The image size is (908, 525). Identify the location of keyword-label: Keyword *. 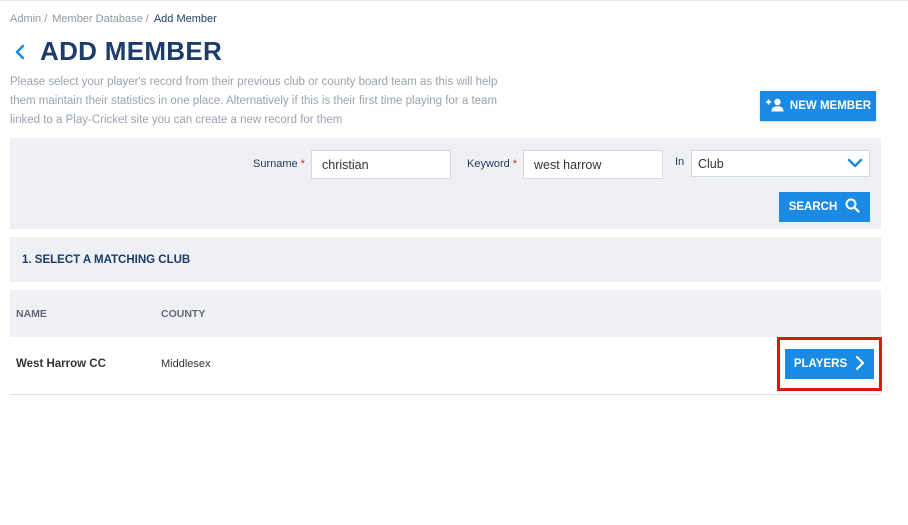
(492, 164).